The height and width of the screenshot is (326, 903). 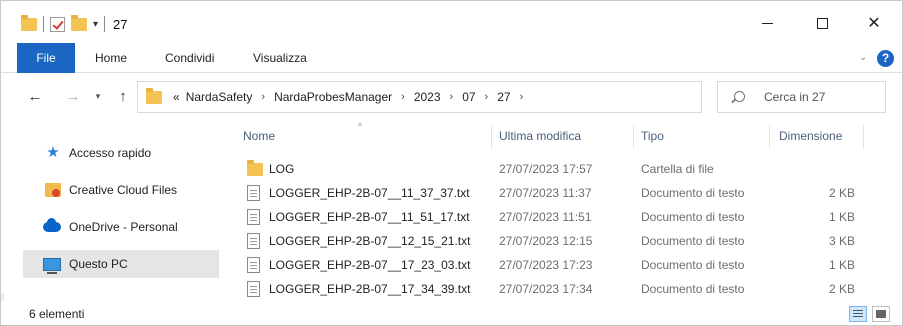 What do you see at coordinates (57, 24) in the screenshot?
I see `properties-icon` at bounding box center [57, 24].